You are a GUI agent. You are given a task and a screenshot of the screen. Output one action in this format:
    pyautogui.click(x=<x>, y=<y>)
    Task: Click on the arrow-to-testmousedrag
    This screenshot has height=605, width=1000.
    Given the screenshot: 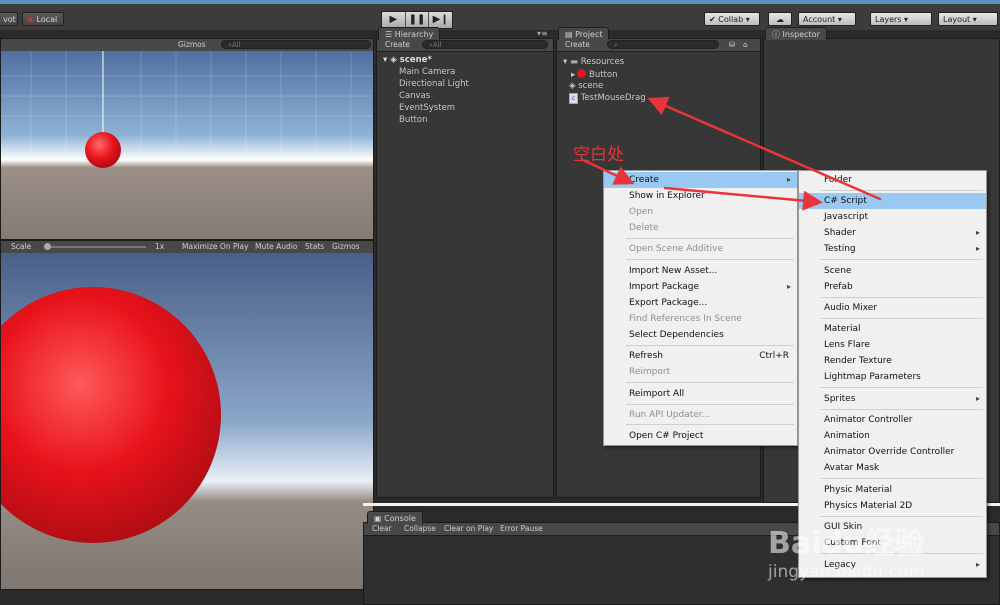 What is the action you would take?
    pyautogui.click(x=764, y=148)
    